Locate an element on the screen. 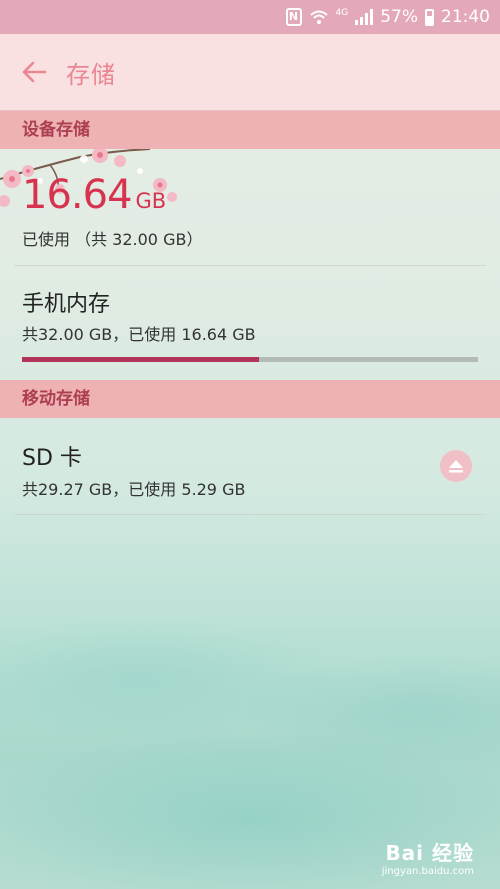 This screenshot has height=889, width=500. section-header-device-storage: 设备存储 is located at coordinates (250, 130).